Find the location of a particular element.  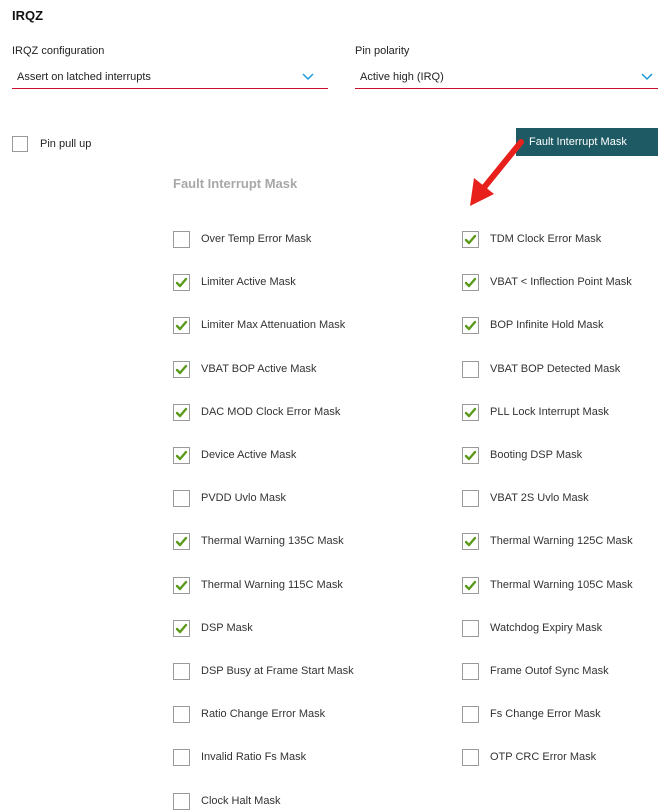

mask-item: VBAT BOP Detected Mask is located at coordinates (560, 369).